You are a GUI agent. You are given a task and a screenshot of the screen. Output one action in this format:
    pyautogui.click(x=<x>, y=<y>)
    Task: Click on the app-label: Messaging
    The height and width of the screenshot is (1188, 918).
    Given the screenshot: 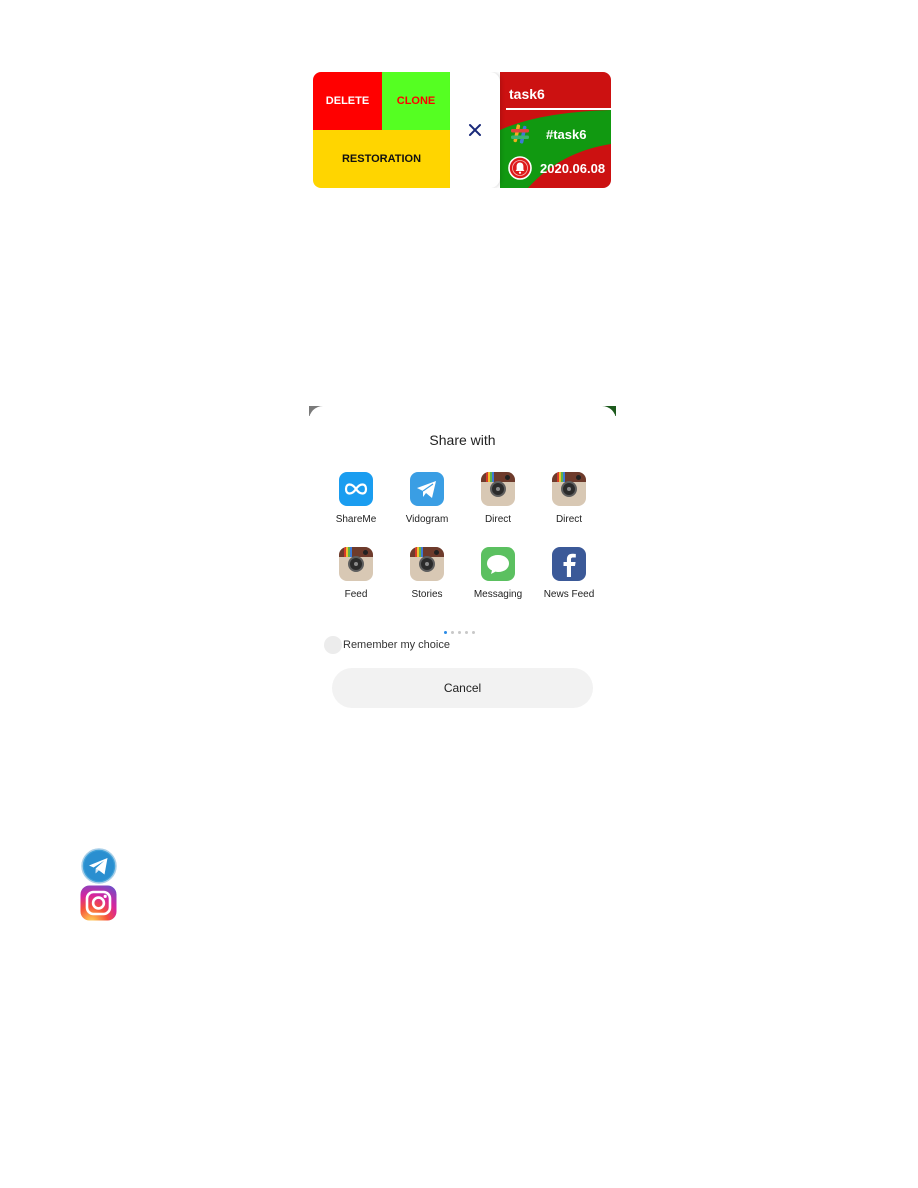 What is the action you would take?
    pyautogui.click(x=498, y=594)
    